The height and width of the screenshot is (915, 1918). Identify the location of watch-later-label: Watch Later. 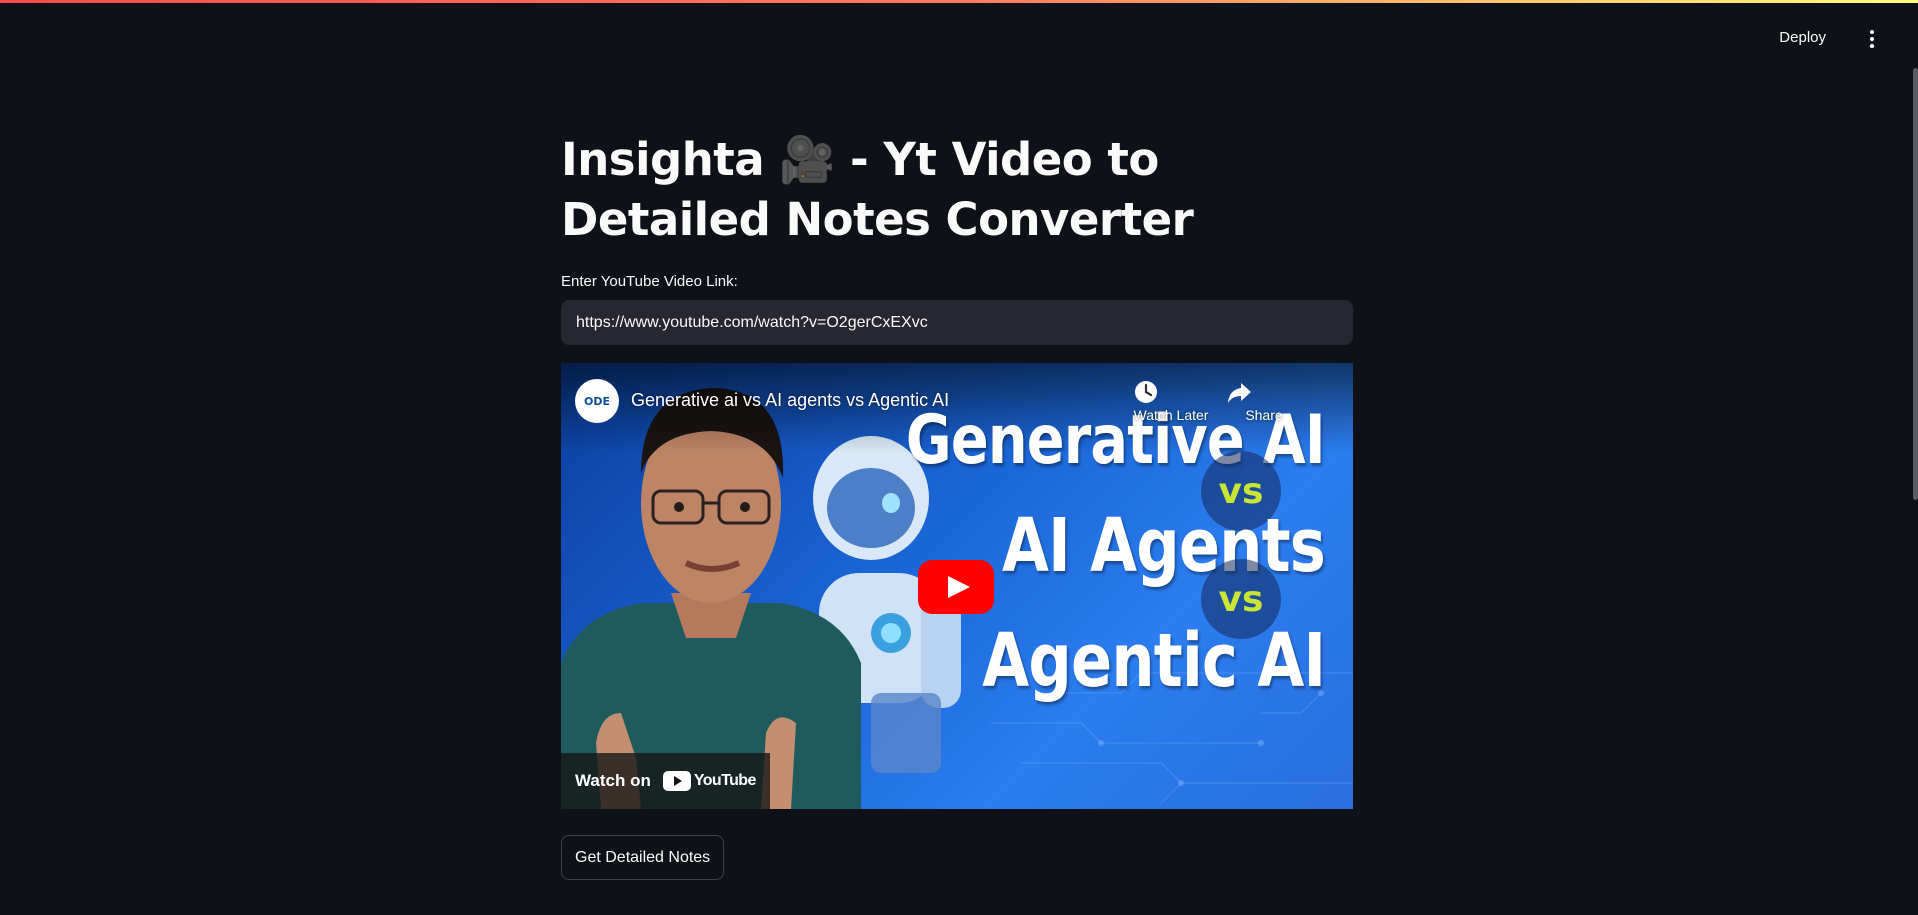
(1171, 415).